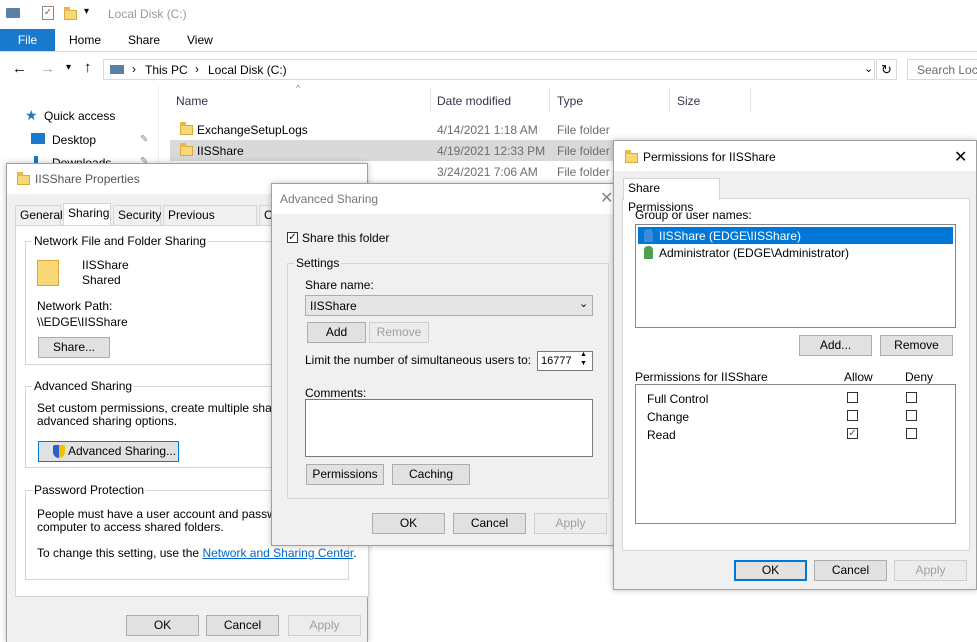 This screenshot has width=977, height=642. I want to click on dialog-title: Advanced Sharing, so click(329, 199).